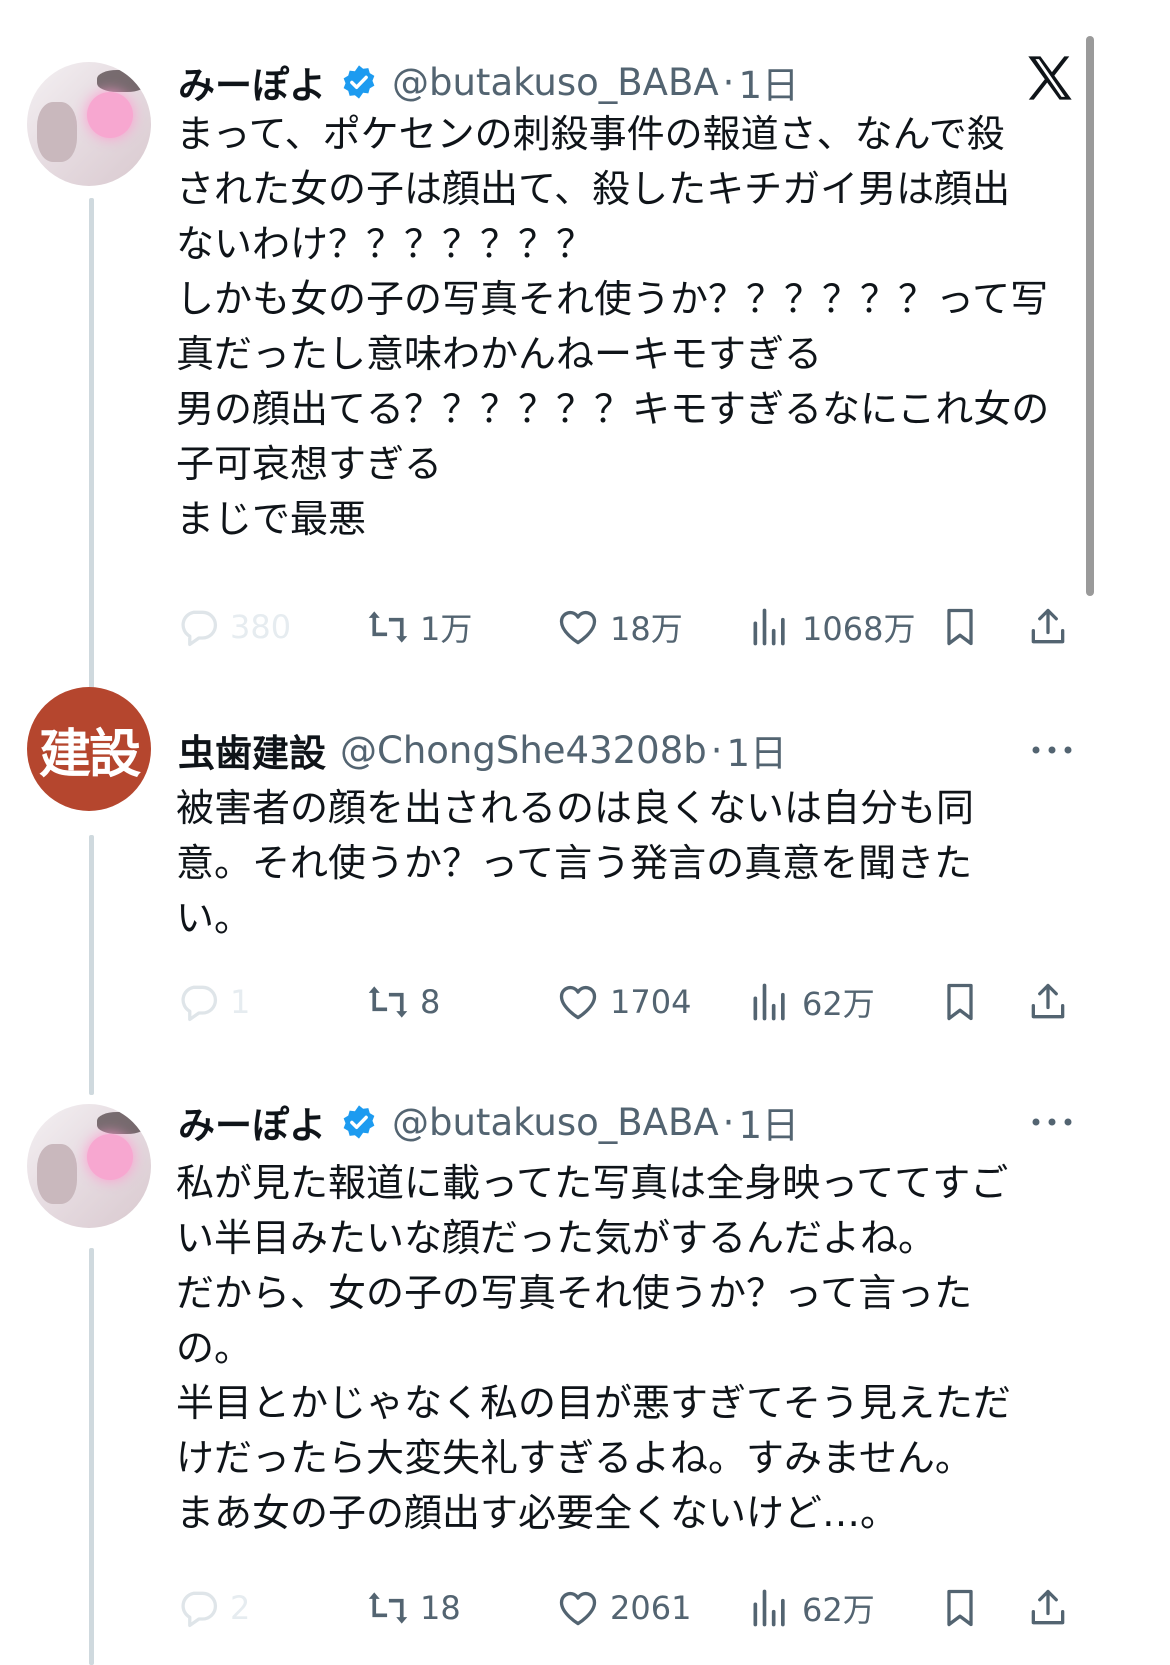 Image resolution: width=1170 pixels, height=1665 pixels. I want to click on text-line: しかも女の子の写真それ使うか？？？？？？って写, so click(612, 299).